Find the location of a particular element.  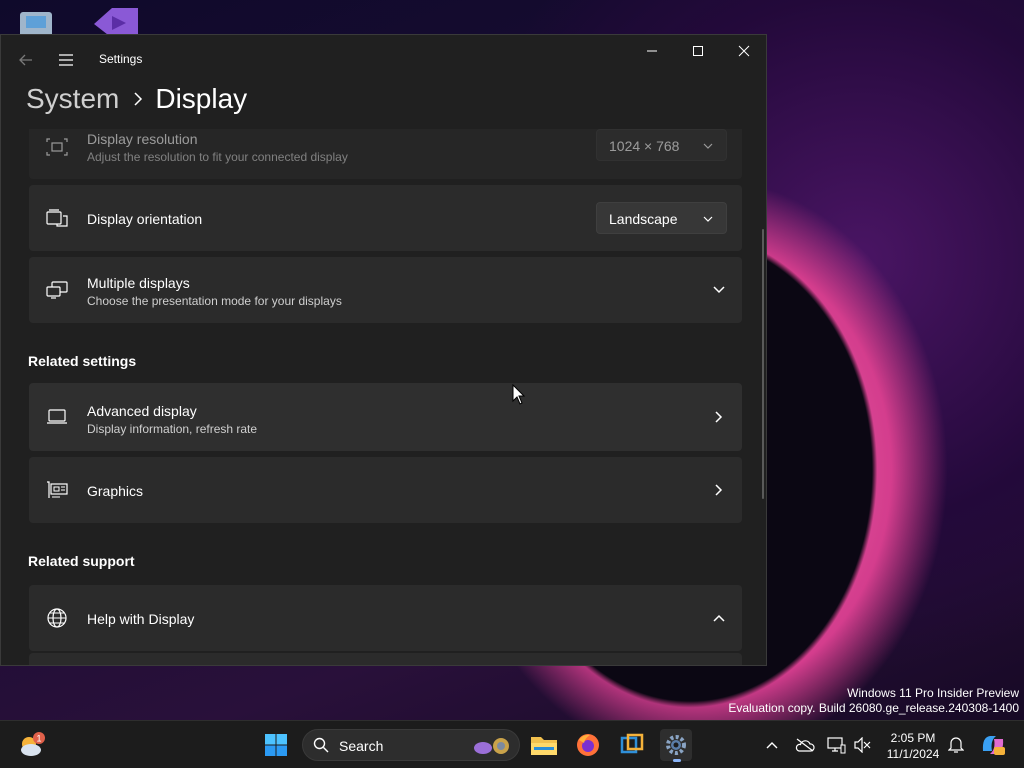

display-orientation-dropdown: Landscape is located at coordinates (661, 218).